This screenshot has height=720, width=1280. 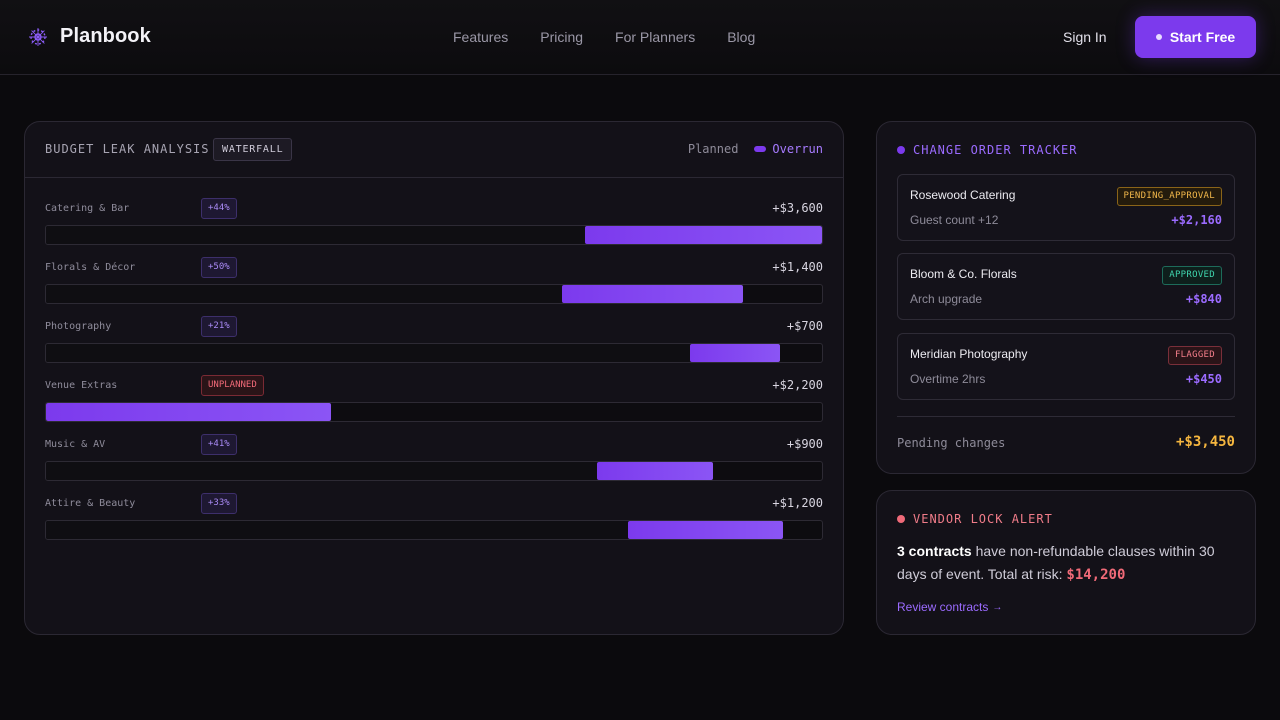 I want to click on sign-in-link: Sign In, so click(x=1085, y=37).